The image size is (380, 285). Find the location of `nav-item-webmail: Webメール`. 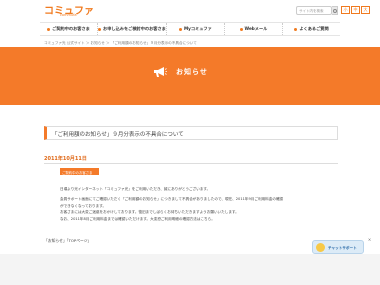

nav-item-webmail: Webメール is located at coordinates (252, 29).